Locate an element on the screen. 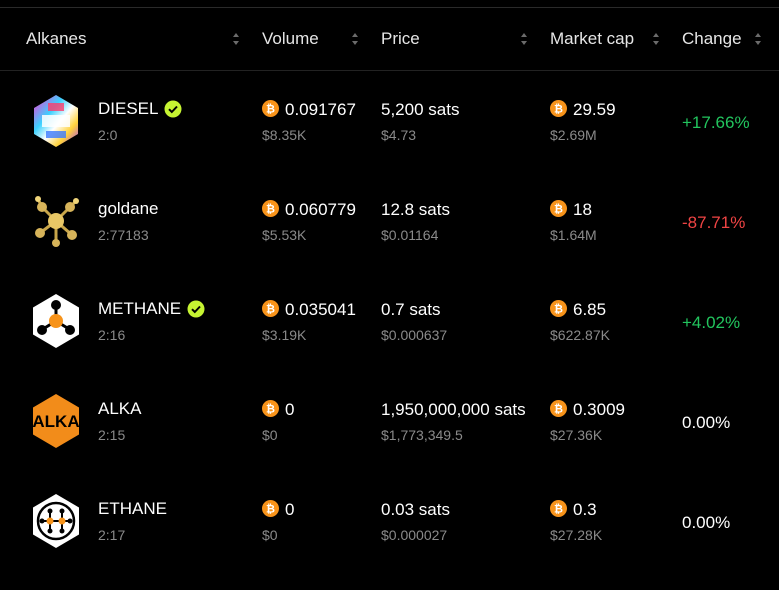 The image size is (779, 590). market-cap-usd: $27.28K is located at coordinates (576, 535).